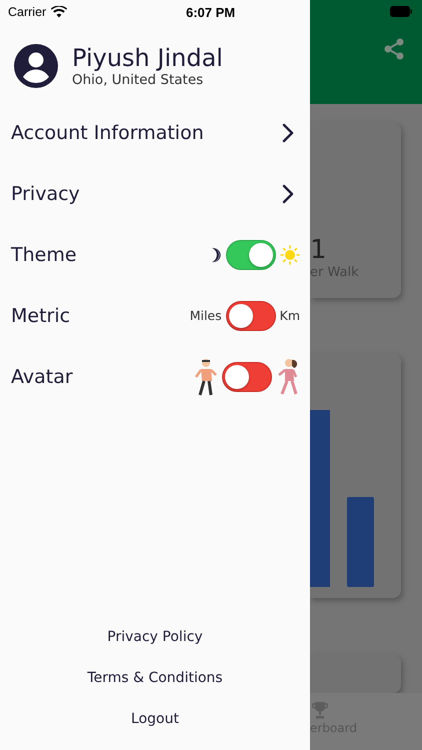 This screenshot has height=750, width=422. I want to click on walking-woman-icon, so click(288, 376).